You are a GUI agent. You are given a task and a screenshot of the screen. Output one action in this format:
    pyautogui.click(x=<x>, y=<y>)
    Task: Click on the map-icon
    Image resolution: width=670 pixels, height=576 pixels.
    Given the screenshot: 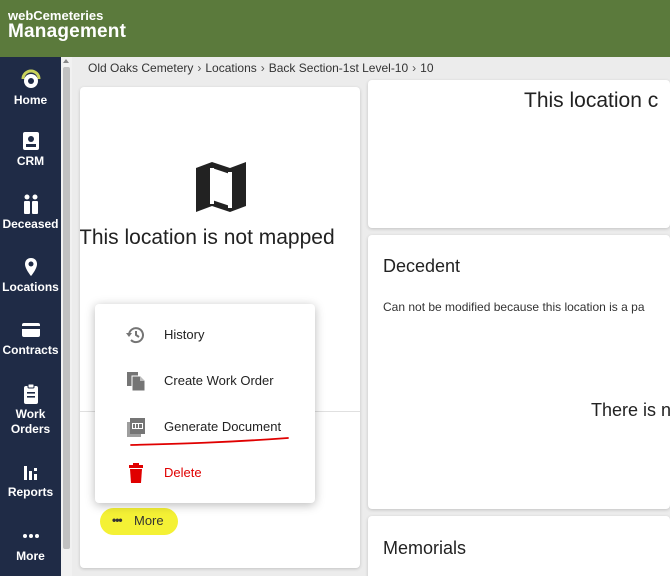 What is the action you would take?
    pyautogui.click(x=221, y=187)
    